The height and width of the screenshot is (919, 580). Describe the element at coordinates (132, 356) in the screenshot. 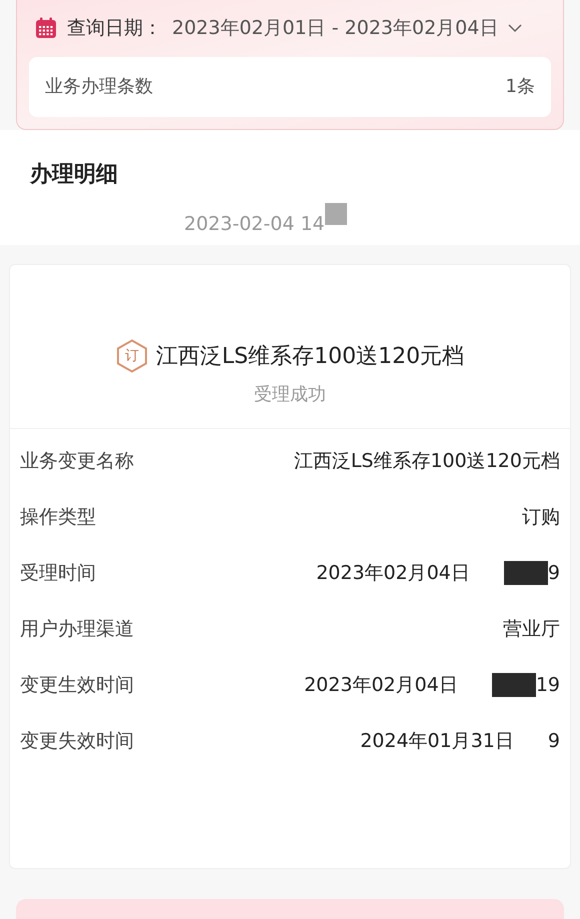

I see `order-badge-icon: 订` at that location.